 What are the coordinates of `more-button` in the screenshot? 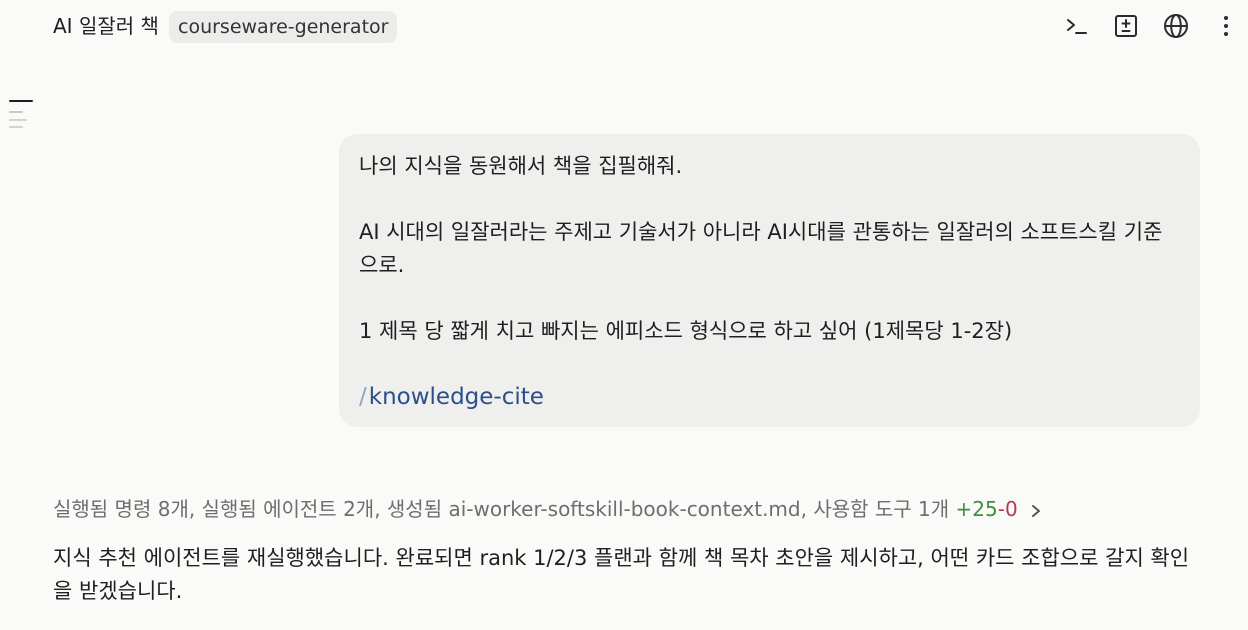 It's located at (1226, 26).